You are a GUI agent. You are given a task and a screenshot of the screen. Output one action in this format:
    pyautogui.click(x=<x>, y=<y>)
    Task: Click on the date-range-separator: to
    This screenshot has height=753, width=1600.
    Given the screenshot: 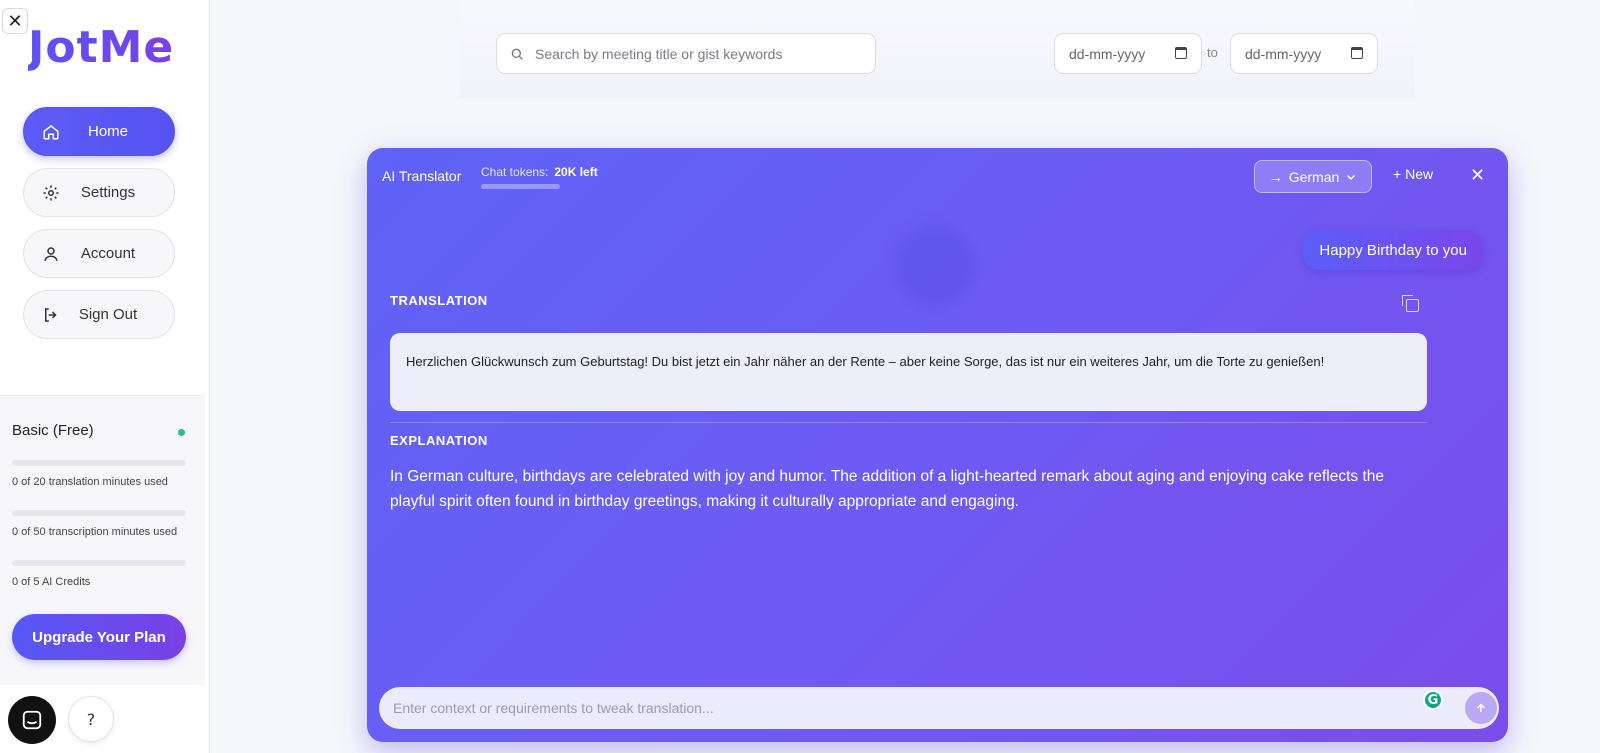 What is the action you would take?
    pyautogui.click(x=1212, y=52)
    